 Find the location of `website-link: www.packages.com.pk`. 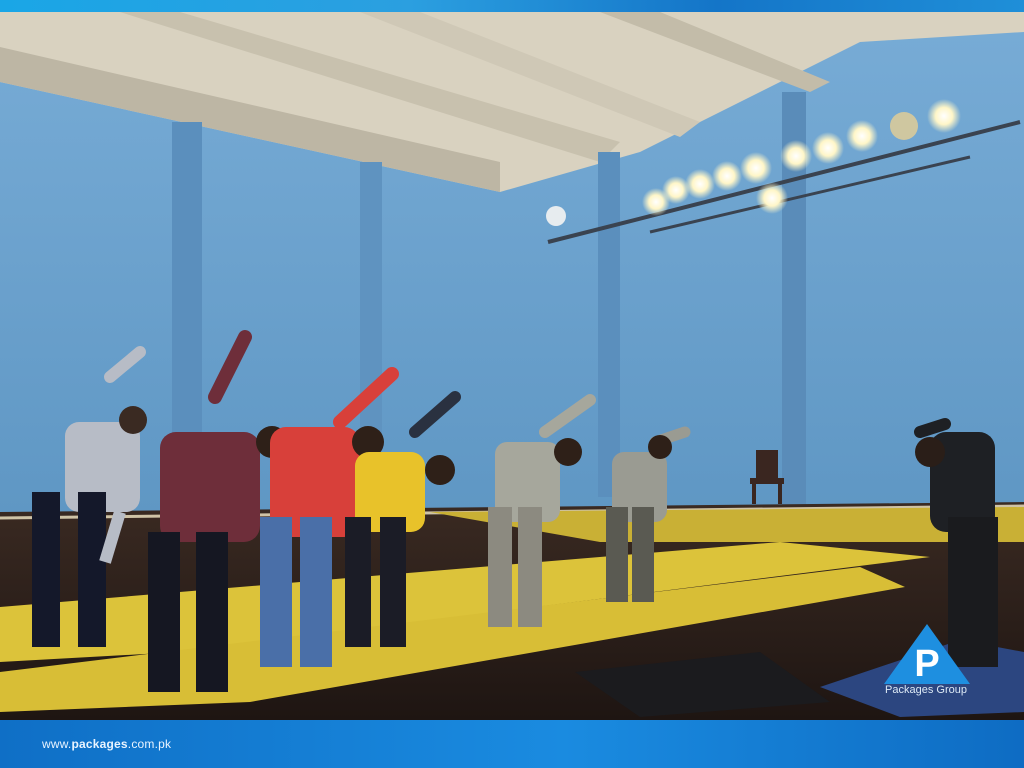

website-link: www.packages.com.pk is located at coordinates (106, 744).